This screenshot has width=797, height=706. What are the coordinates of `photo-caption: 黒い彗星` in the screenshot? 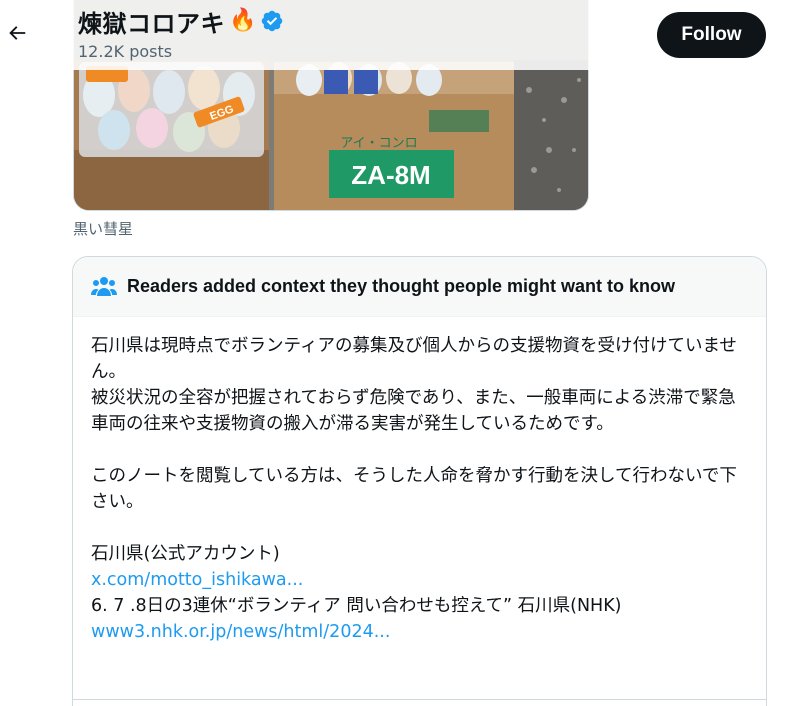 It's located at (103, 229).